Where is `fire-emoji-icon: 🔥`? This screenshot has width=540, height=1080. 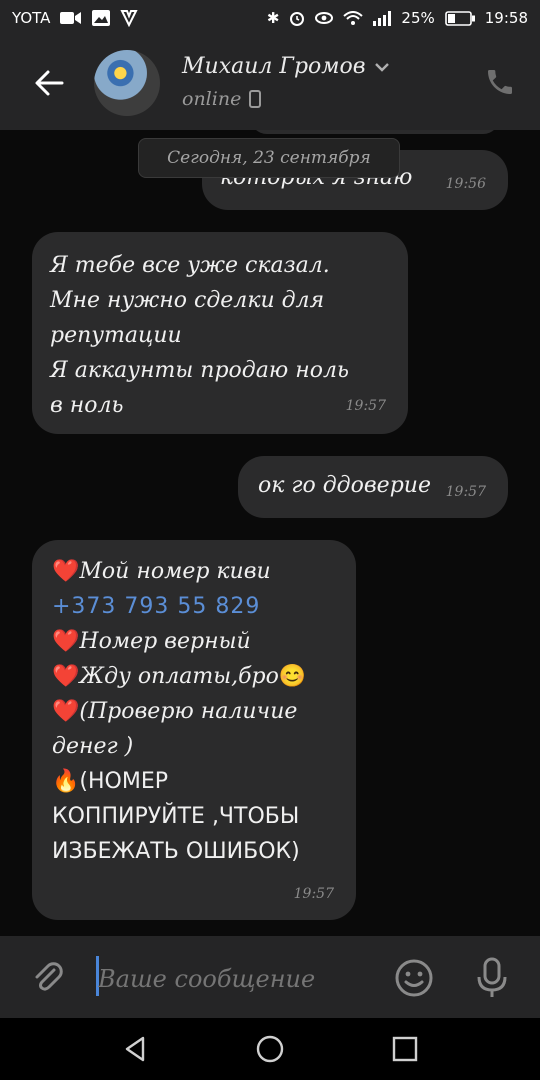 fire-emoji-icon: 🔥 is located at coordinates (66, 781).